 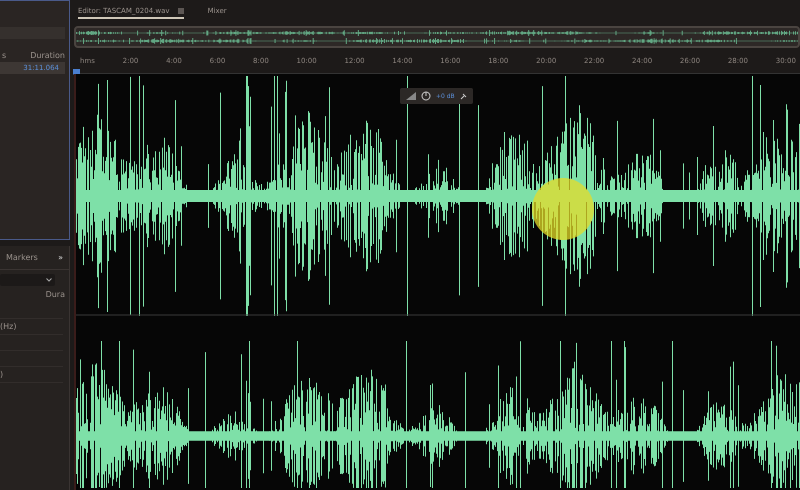 What do you see at coordinates (27, 280) in the screenshot?
I see `dropdown-field` at bounding box center [27, 280].